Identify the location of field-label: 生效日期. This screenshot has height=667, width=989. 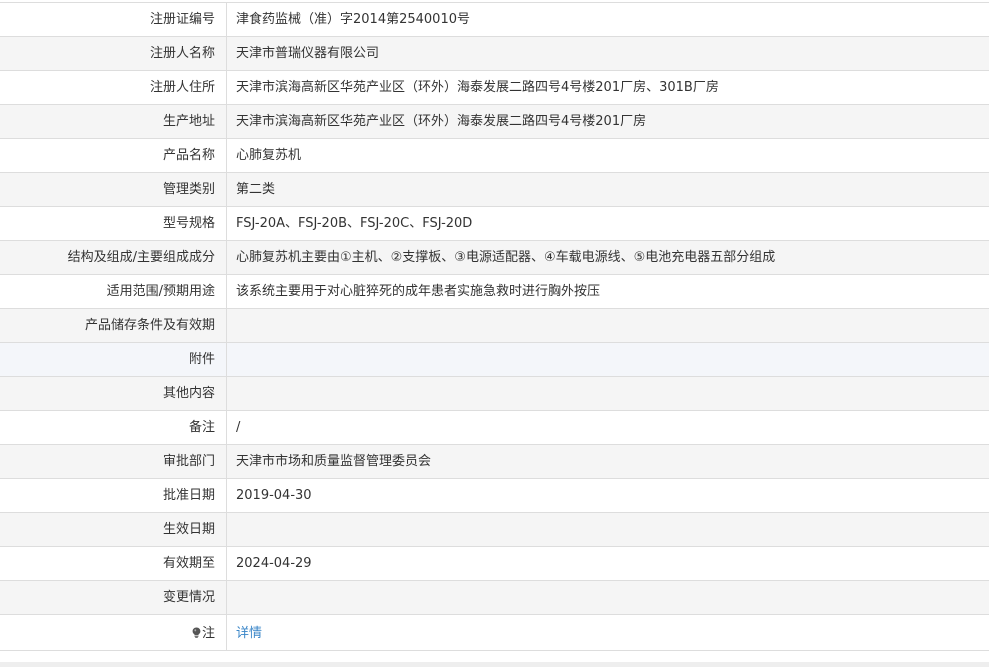
(113, 529).